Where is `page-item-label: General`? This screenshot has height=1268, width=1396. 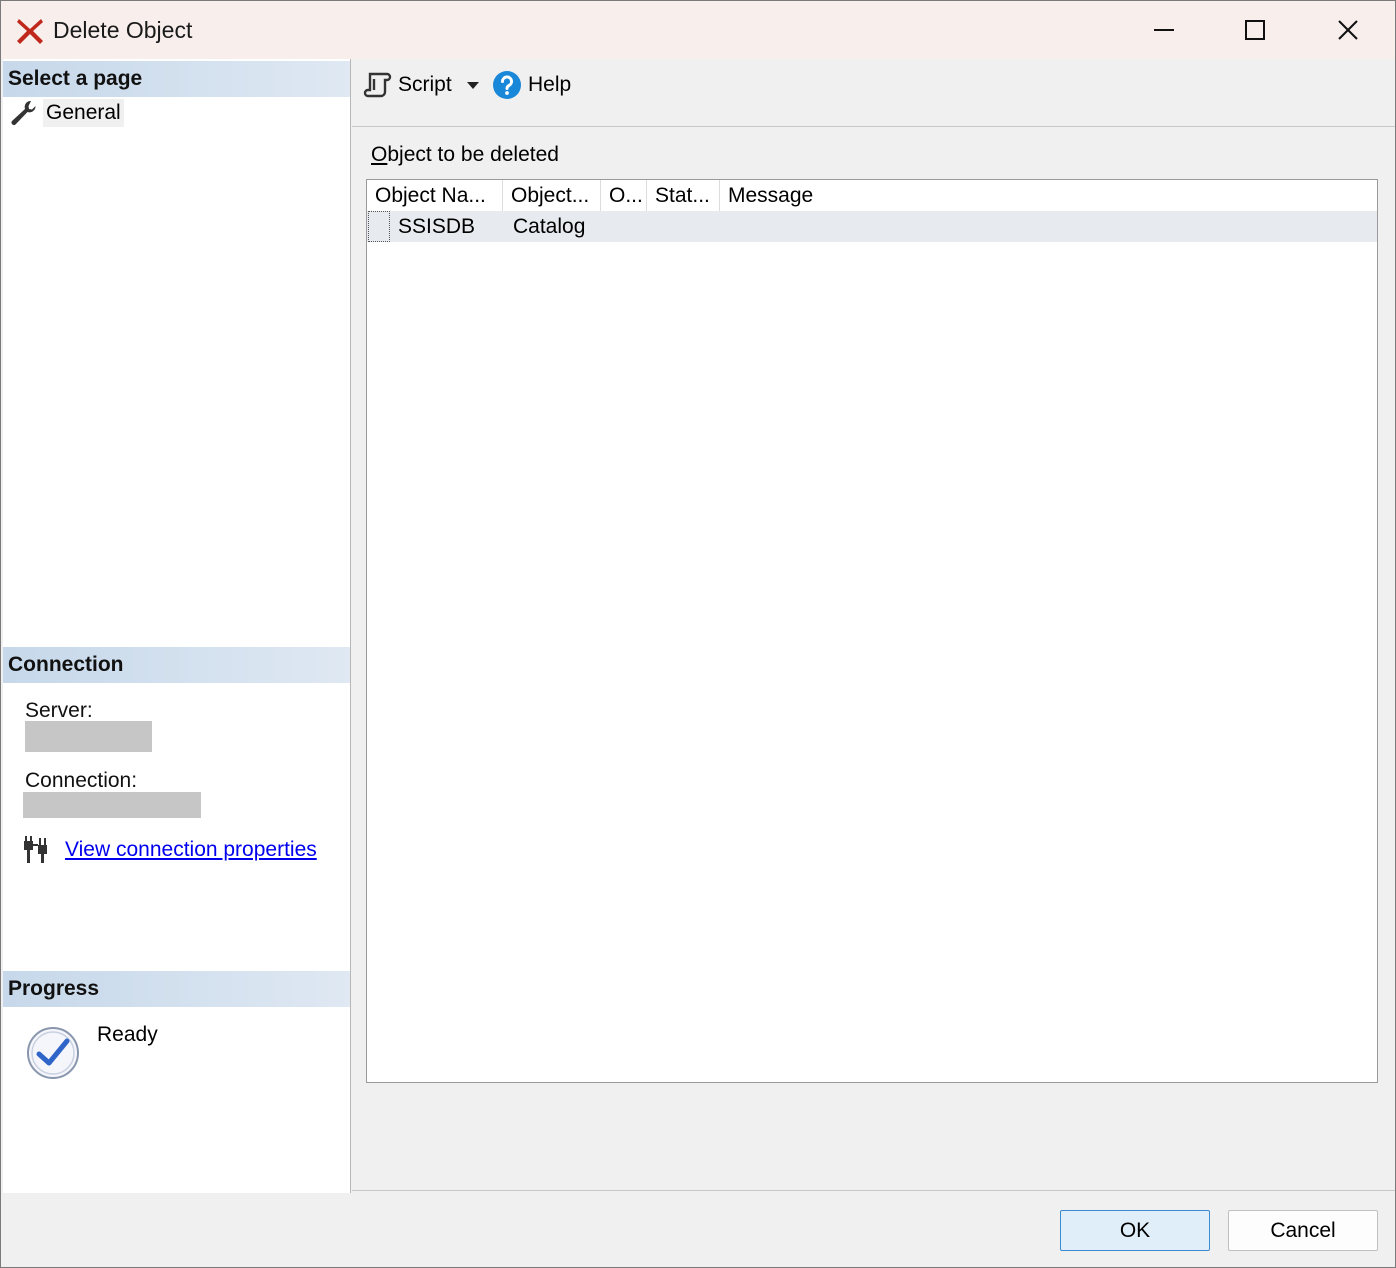
page-item-label: General is located at coordinates (83, 113).